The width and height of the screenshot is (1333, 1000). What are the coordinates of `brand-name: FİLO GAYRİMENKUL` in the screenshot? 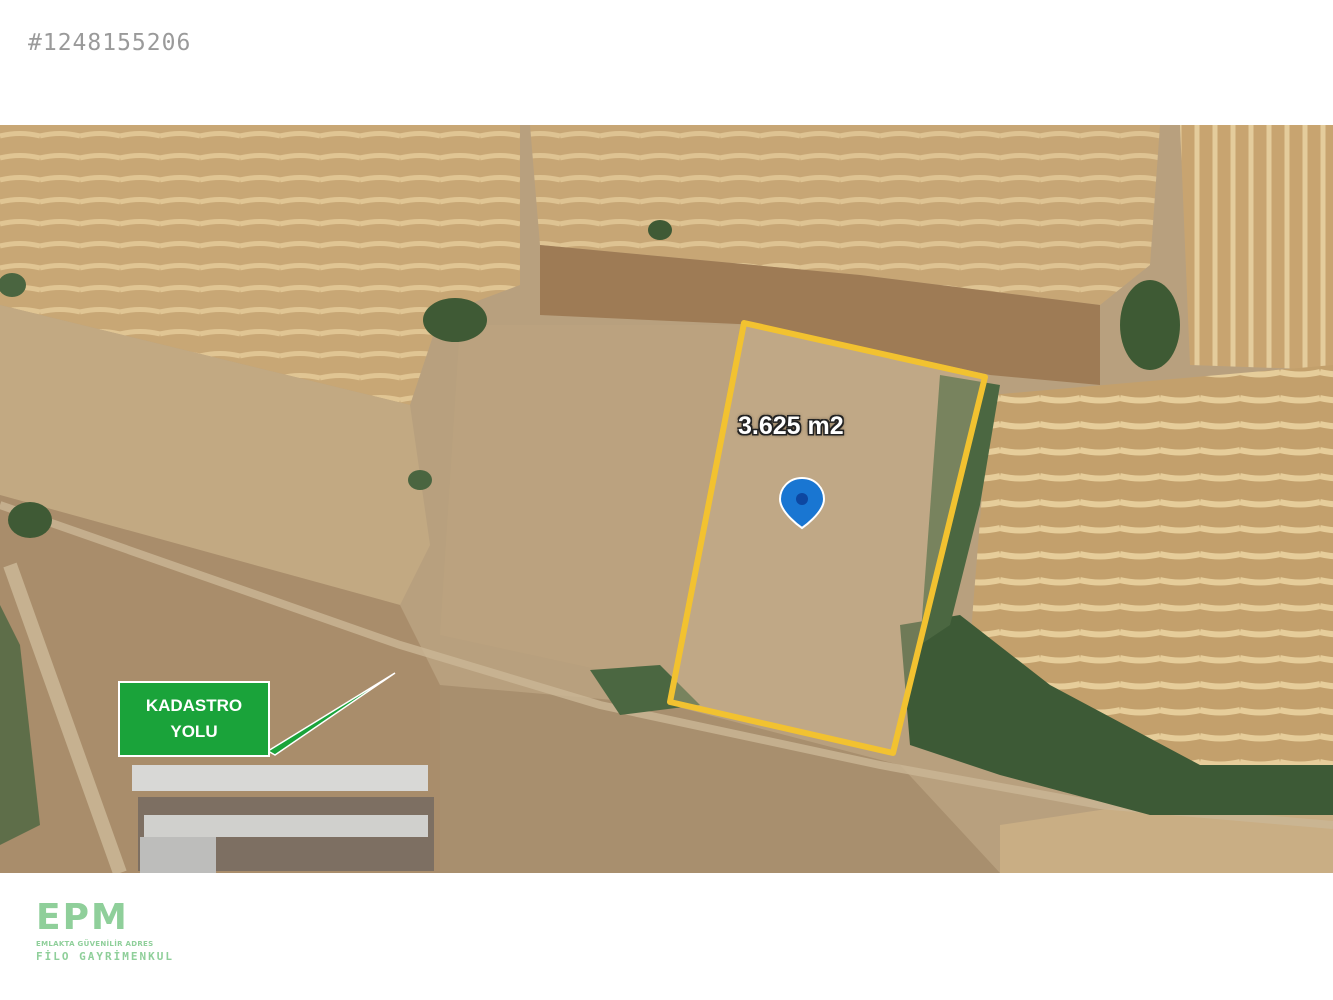 It's located at (105, 956).